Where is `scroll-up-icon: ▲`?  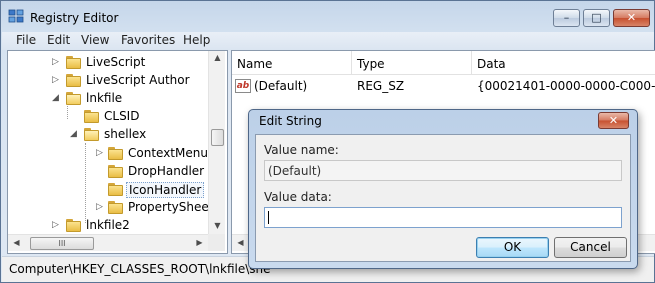
scroll-up-icon: ▲ is located at coordinates (217, 57).